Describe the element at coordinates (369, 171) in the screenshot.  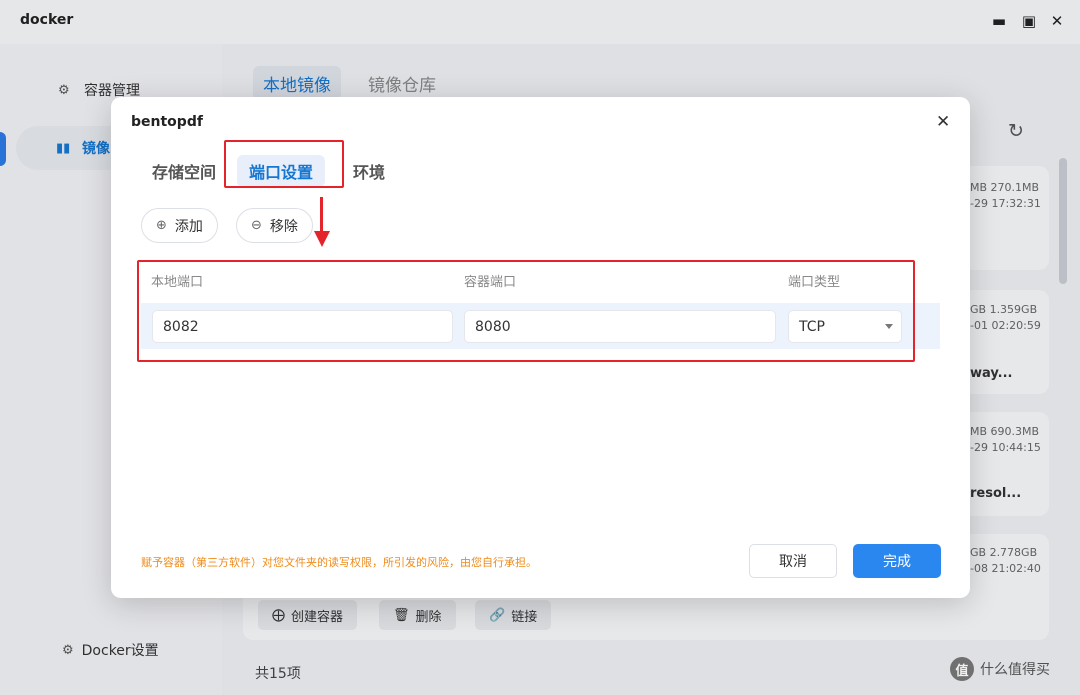
I see `tab-environment: 环境` at that location.